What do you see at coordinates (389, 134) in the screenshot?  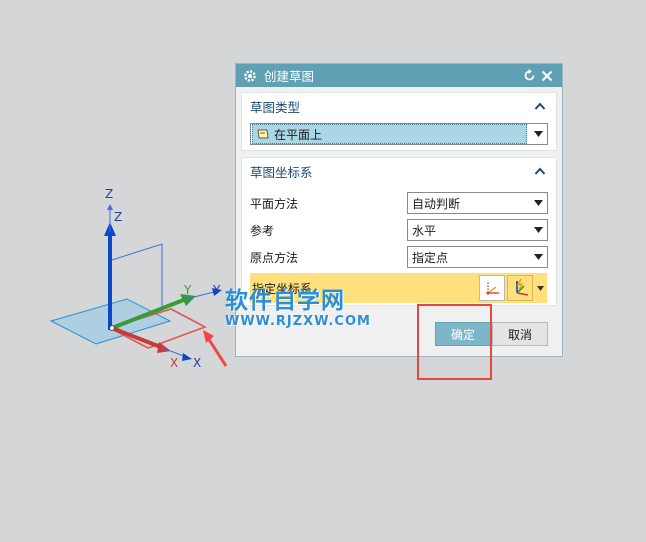 I see `sketch-type-selected: 在平面上` at bounding box center [389, 134].